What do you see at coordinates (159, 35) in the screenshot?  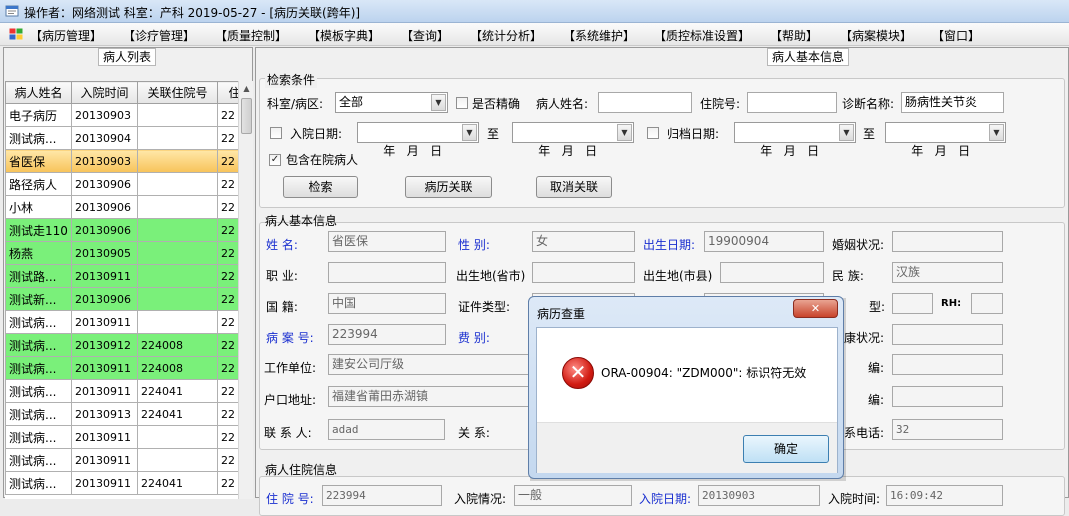 I see `menu-diagnosis-management: 【诊疗管理】` at bounding box center [159, 35].